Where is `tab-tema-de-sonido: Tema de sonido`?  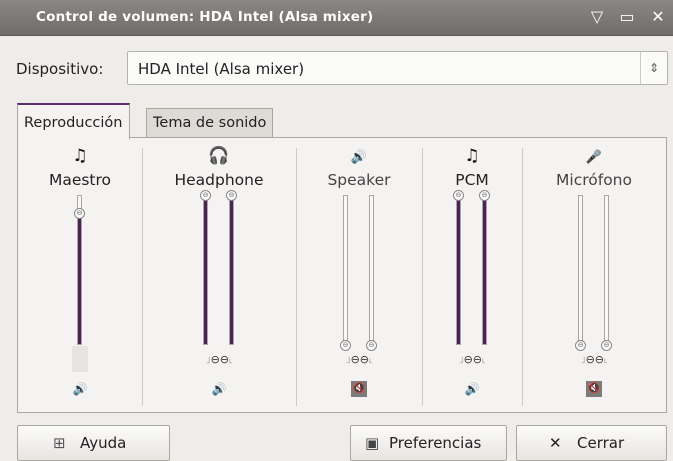
tab-tema-de-sonido: Tema de sonido is located at coordinates (210, 122).